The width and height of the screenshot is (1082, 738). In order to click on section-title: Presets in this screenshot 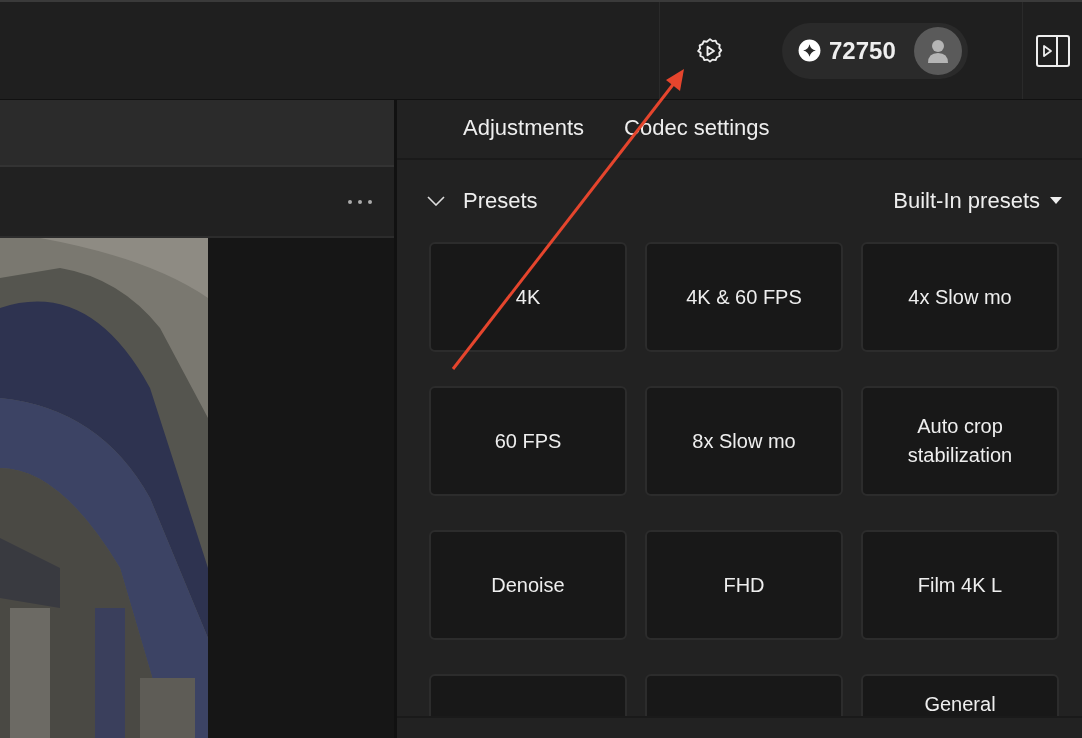, I will do `click(501, 201)`.